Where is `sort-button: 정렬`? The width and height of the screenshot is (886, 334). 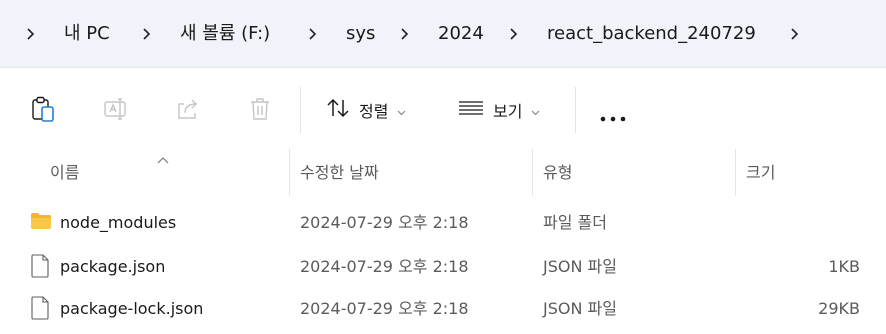
sort-button: 정렬 is located at coordinates (366, 110).